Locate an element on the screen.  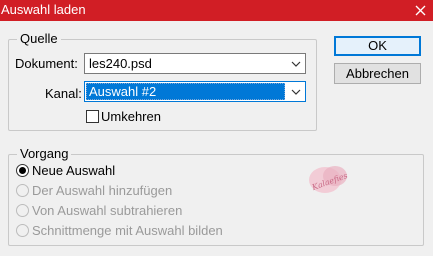
radio-add-to-selection is located at coordinates (22, 190).